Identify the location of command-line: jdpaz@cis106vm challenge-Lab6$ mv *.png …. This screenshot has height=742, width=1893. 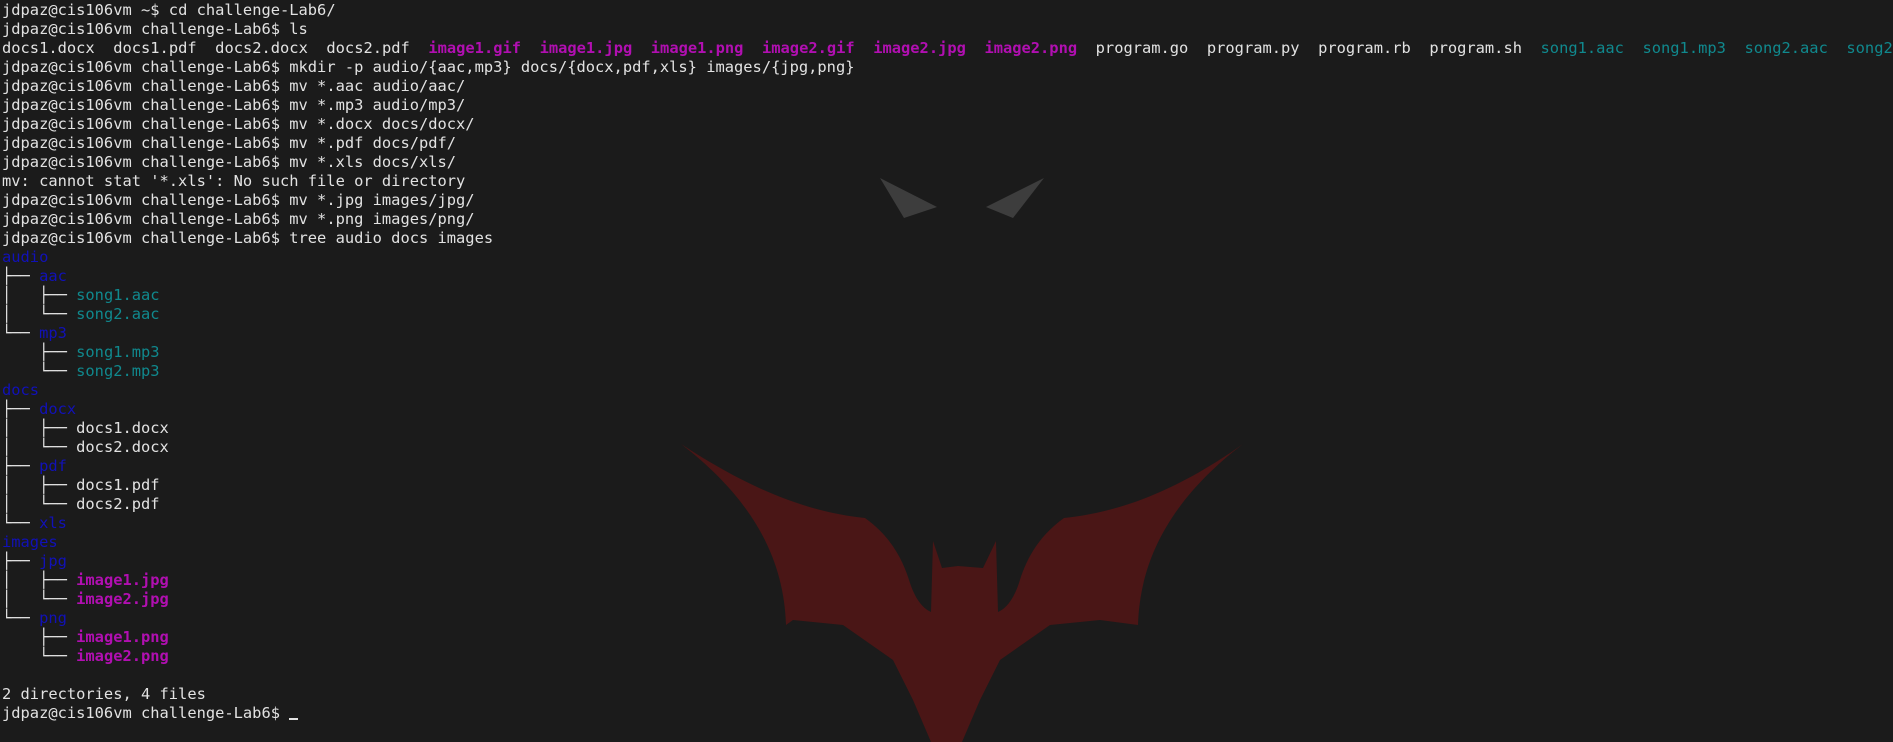
(946, 219).